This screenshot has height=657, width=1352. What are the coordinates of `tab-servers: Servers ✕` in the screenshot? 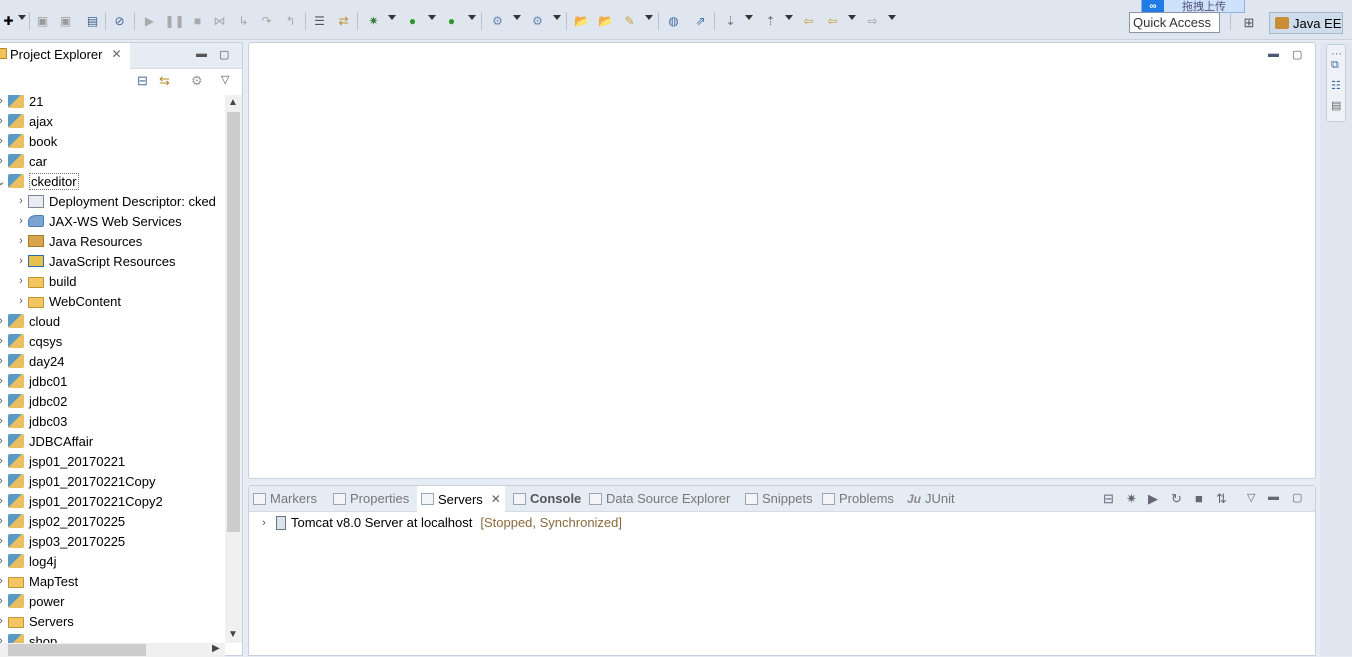 It's located at (461, 499).